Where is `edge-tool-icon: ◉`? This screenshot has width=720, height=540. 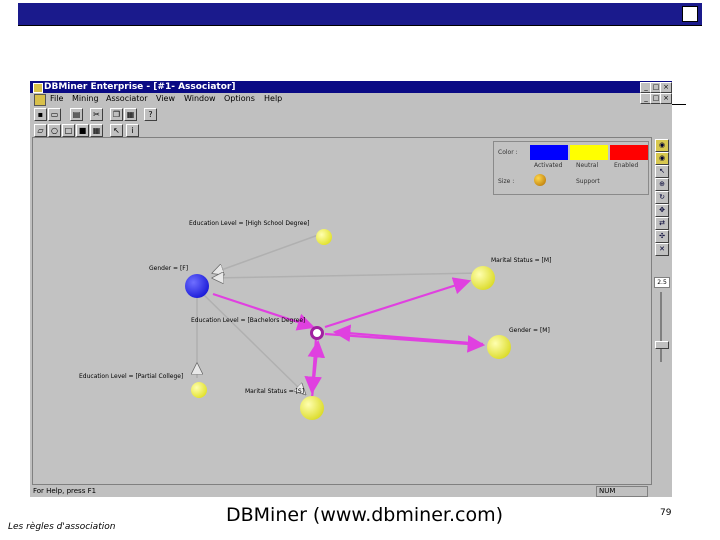
edge-tool-icon: ◉ is located at coordinates (662, 158).